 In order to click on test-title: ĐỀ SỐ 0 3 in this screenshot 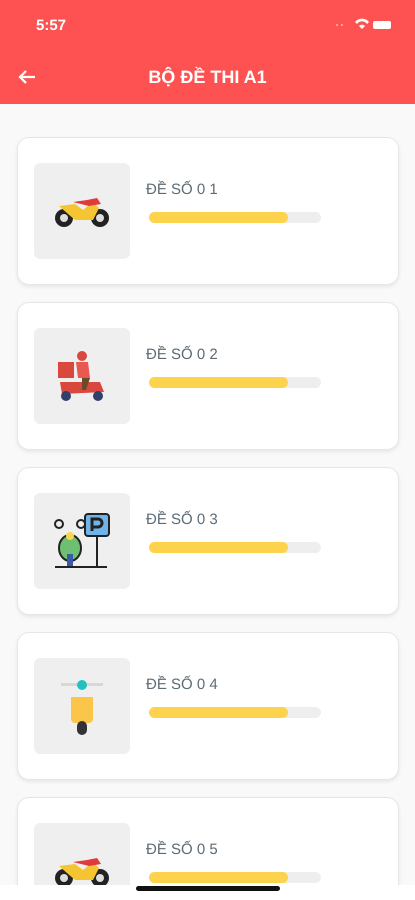, I will do `click(182, 519)`.